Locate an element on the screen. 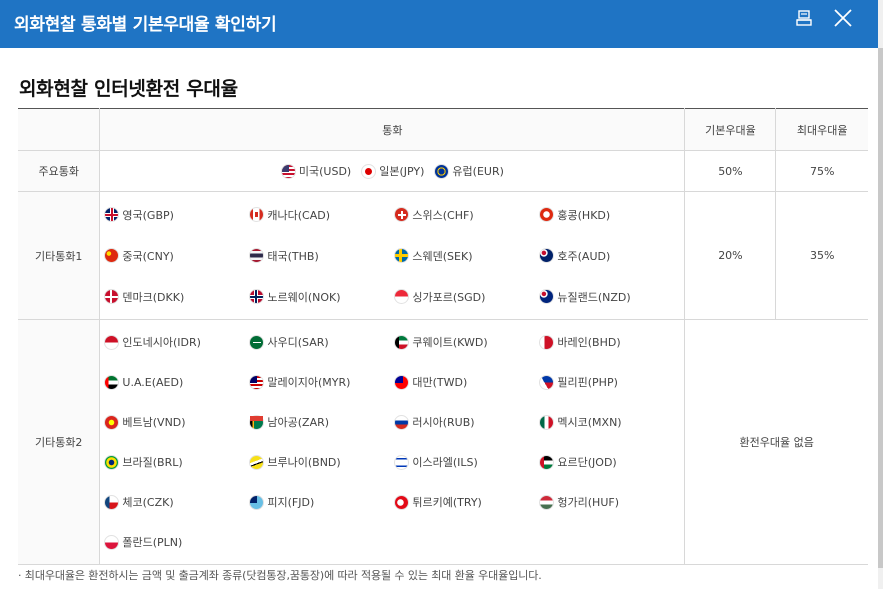  currency-label: 스웨덴(SEK) is located at coordinates (442, 256).